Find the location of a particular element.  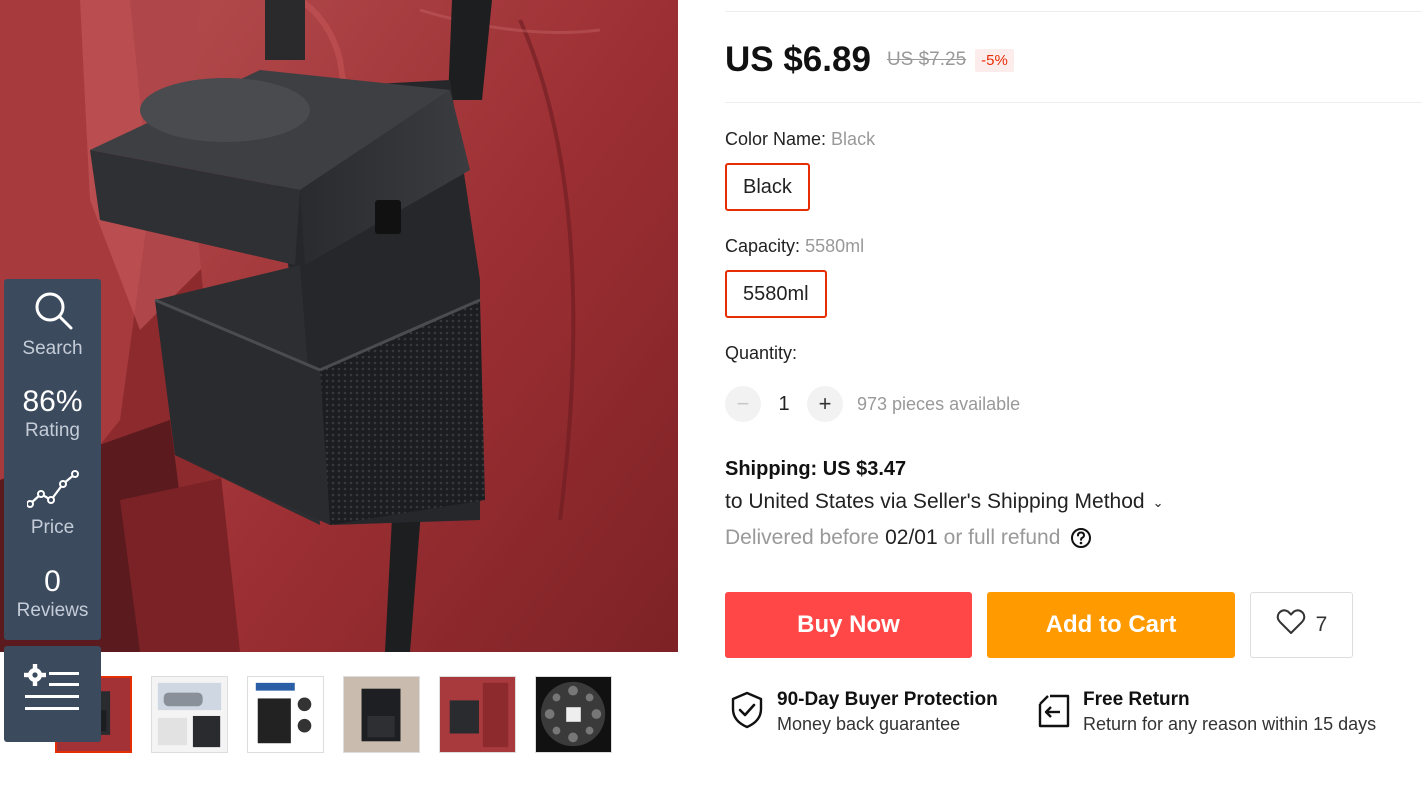

shipping-price: Shipping: US $3.47 is located at coordinates (816, 469).